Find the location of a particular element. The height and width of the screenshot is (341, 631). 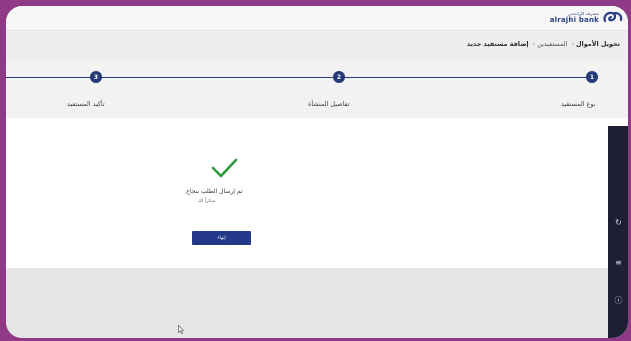

alrajhi-logo-icon is located at coordinates (613, 17).